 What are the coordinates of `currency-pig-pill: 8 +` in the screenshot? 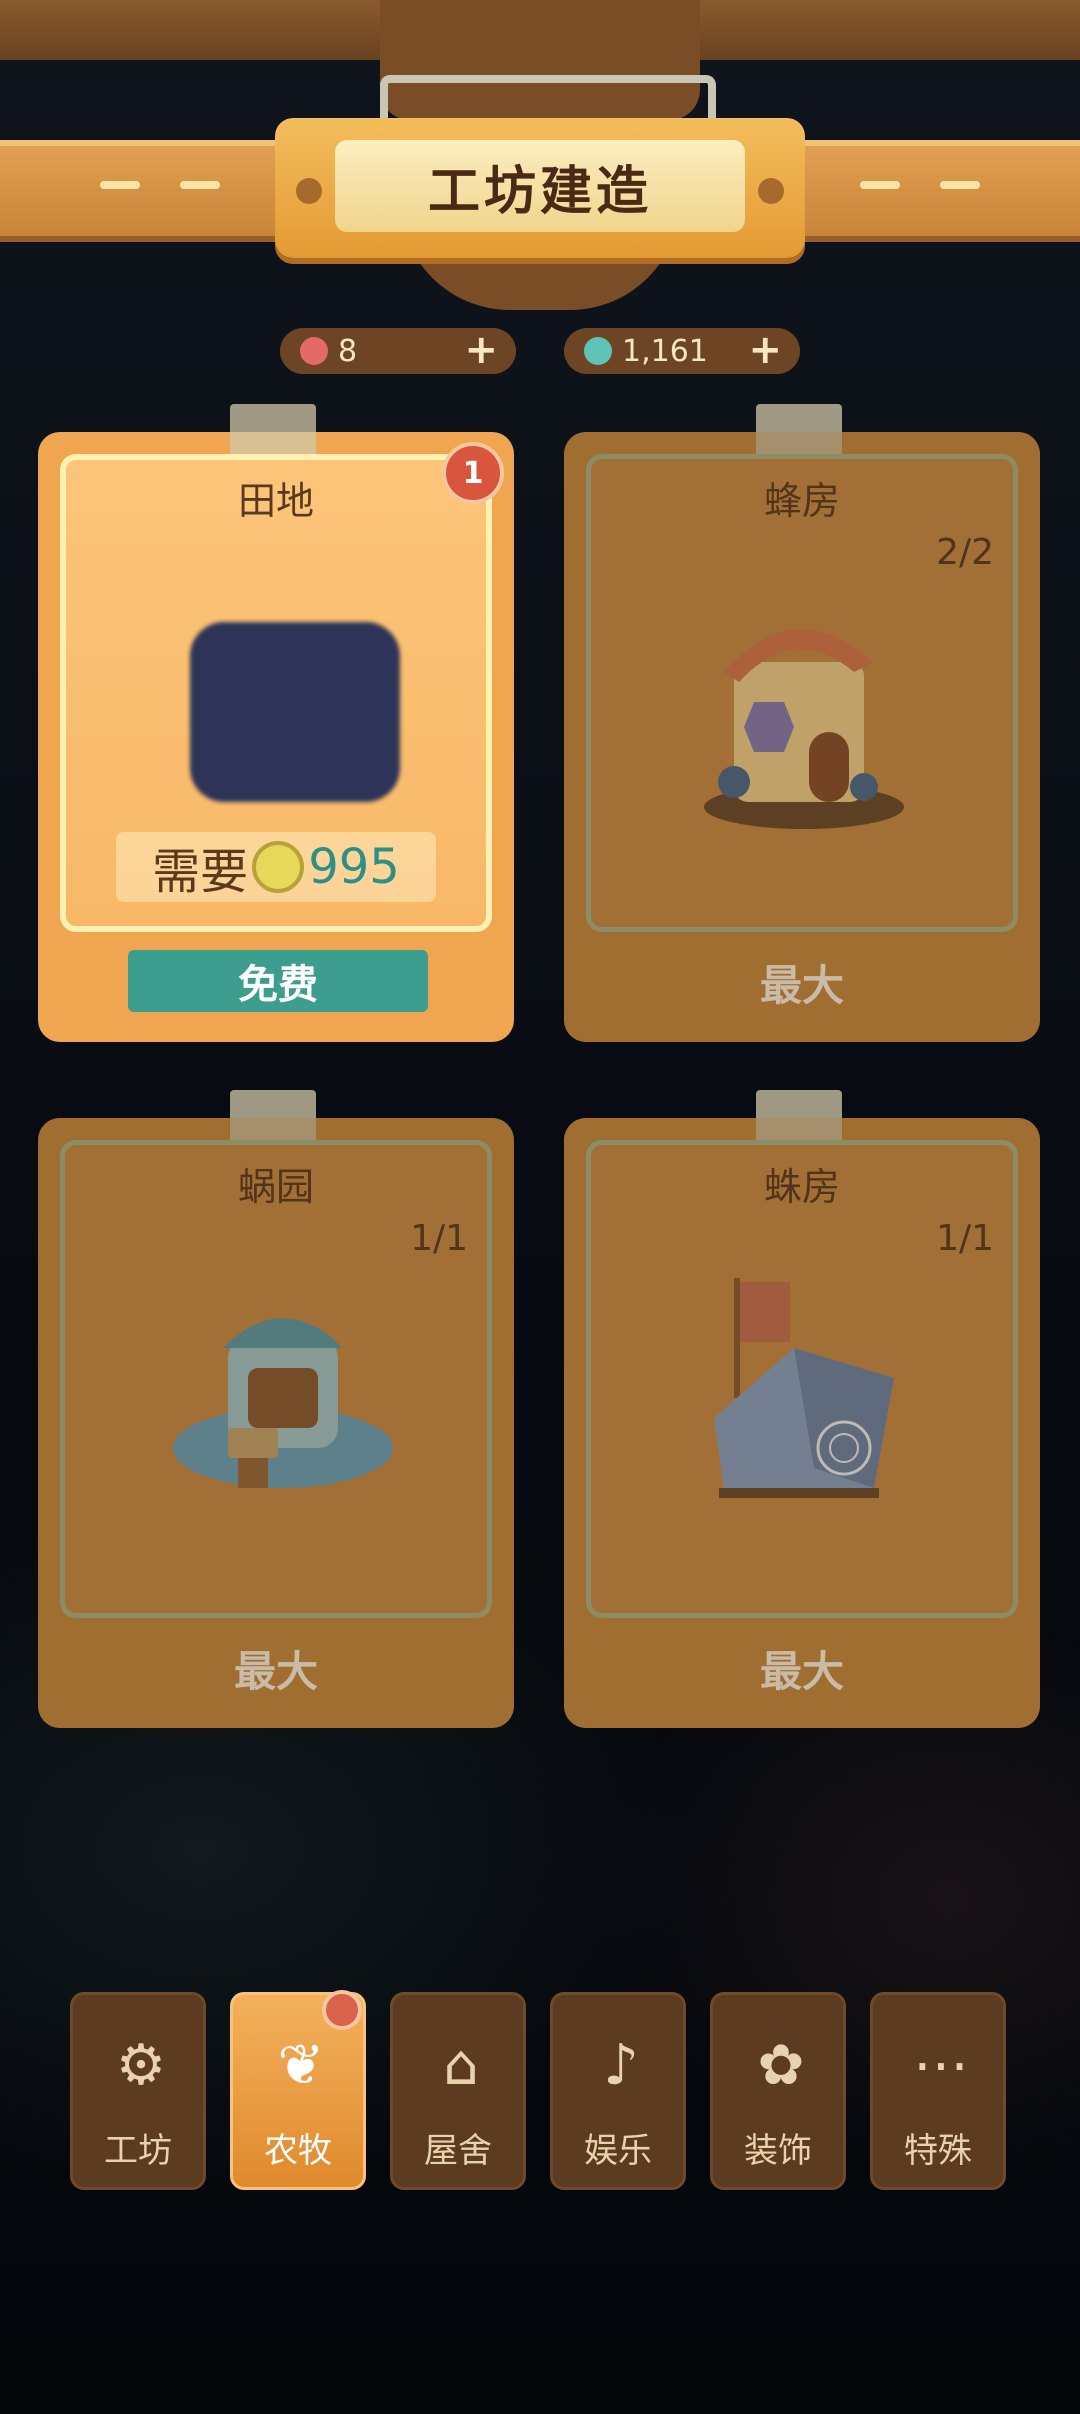 It's located at (398, 351).